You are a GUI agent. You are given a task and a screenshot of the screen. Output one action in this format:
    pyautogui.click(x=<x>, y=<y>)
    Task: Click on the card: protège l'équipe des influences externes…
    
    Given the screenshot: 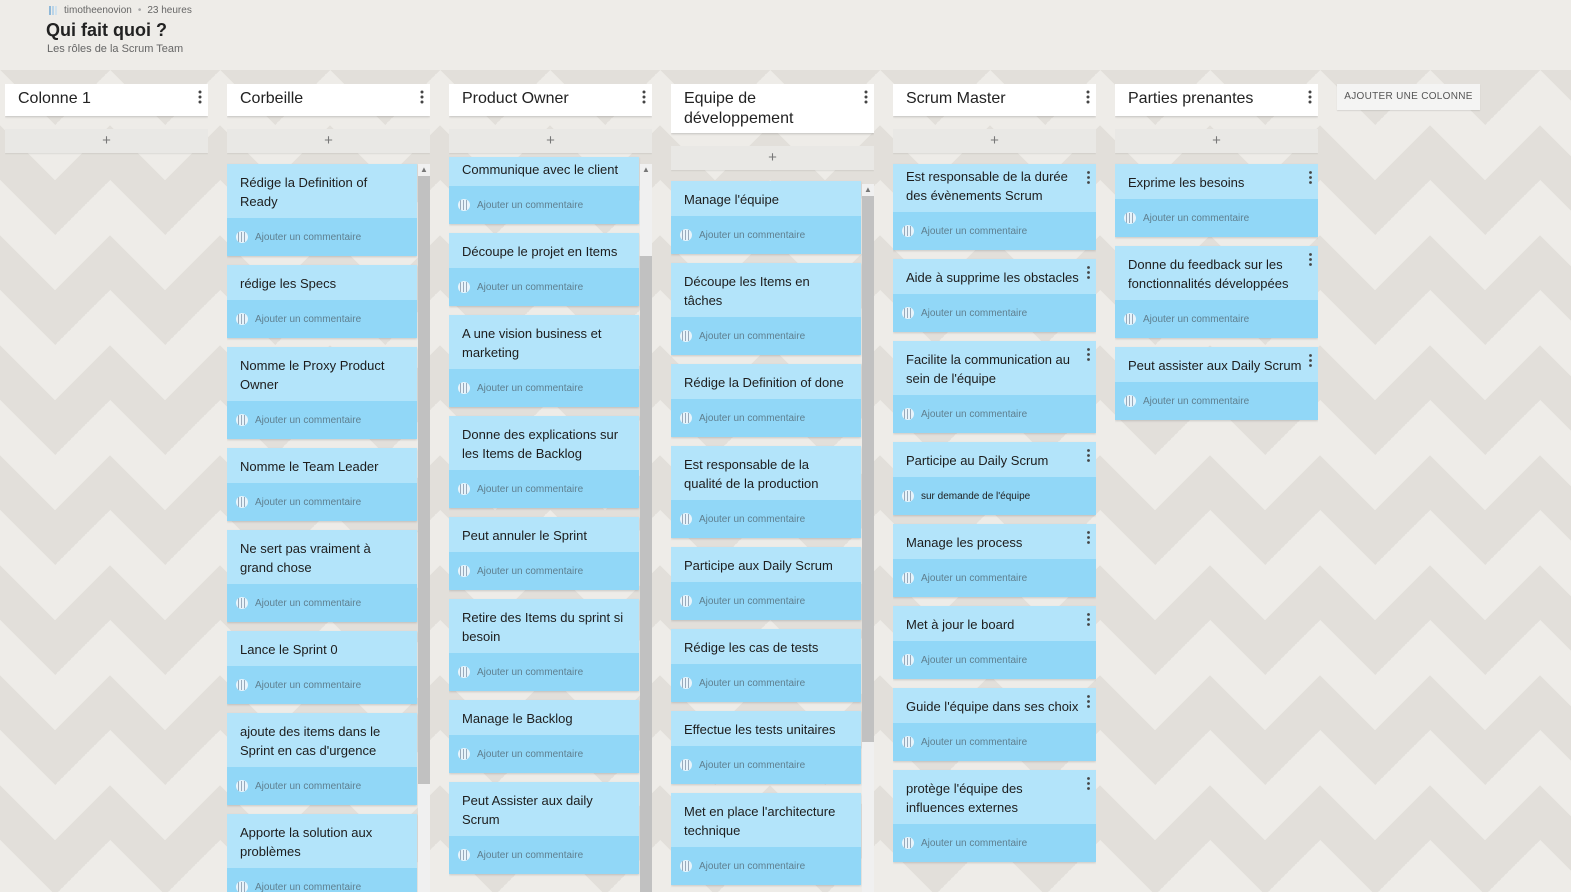 What is the action you would take?
    pyautogui.click(x=994, y=816)
    